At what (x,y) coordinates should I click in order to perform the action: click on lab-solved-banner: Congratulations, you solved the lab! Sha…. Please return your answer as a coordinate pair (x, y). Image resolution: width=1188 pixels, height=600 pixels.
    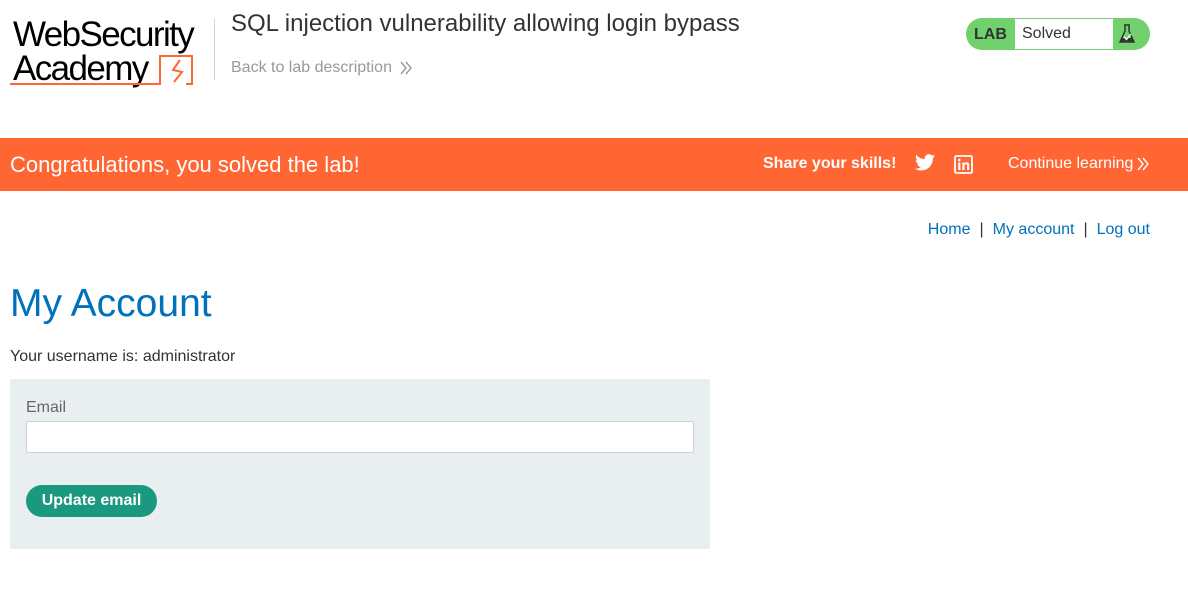
    Looking at the image, I should click on (594, 164).